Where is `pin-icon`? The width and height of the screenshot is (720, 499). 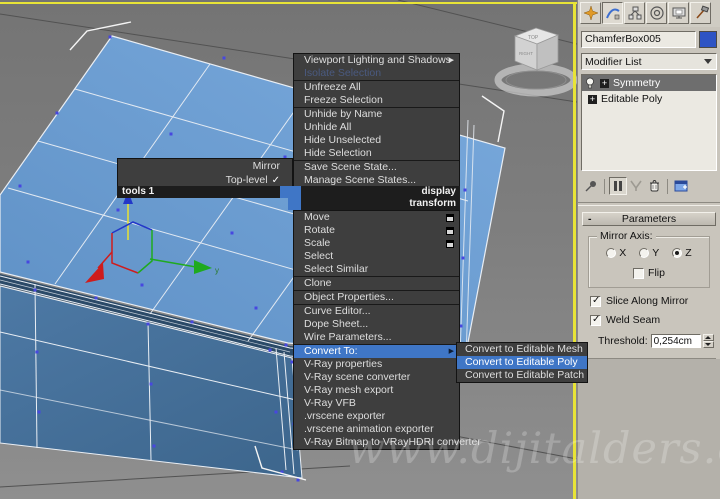
pin-icon is located at coordinates (590, 186).